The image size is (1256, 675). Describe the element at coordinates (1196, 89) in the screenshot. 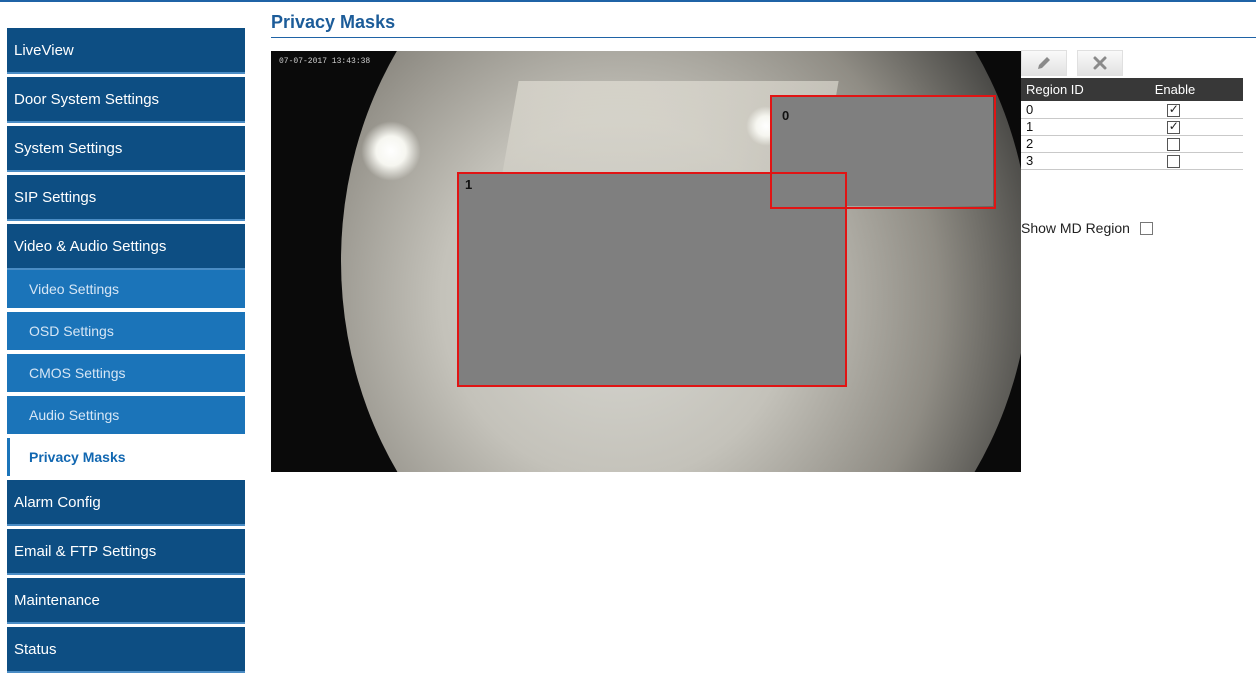

I see `column-header-enable: Enable` at that location.